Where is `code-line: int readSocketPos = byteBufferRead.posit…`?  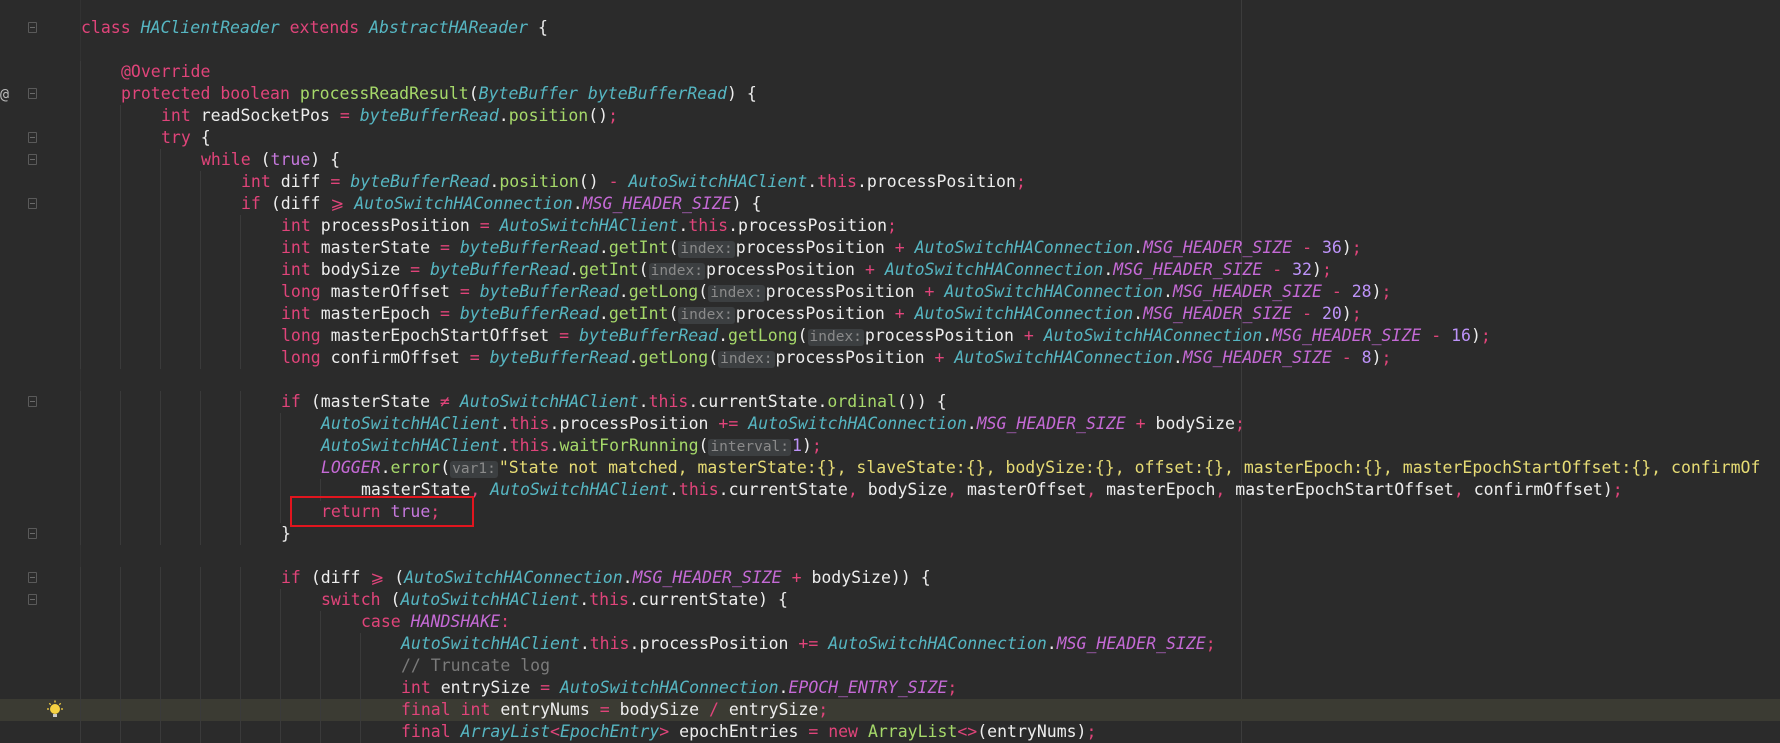
code-line: int readSocketPos = byteBufferRead.posit… is located at coordinates (890, 116).